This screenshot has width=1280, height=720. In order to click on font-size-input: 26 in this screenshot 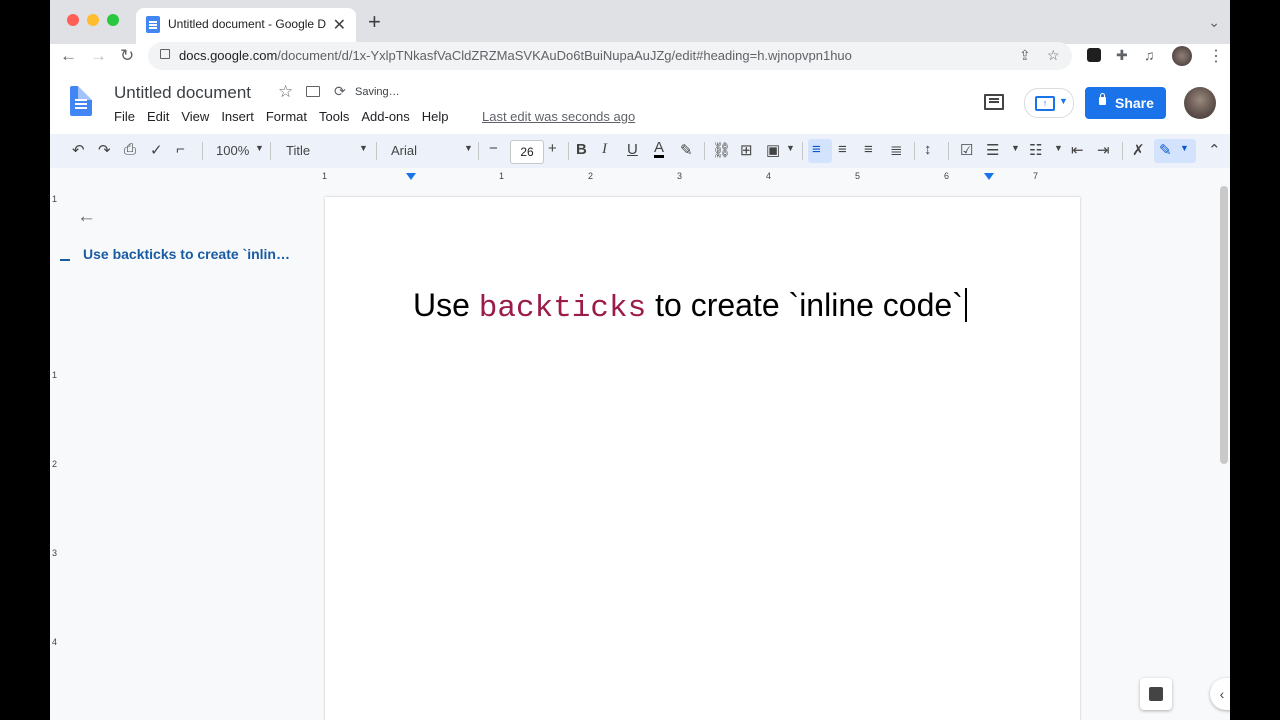, I will do `click(527, 152)`.